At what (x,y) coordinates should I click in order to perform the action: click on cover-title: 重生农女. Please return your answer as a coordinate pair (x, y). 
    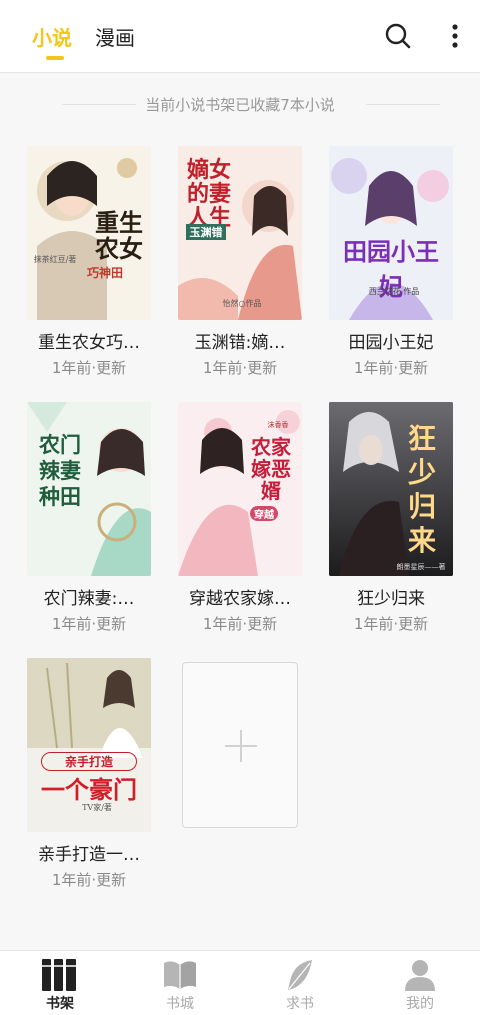
    Looking at the image, I should click on (119, 235).